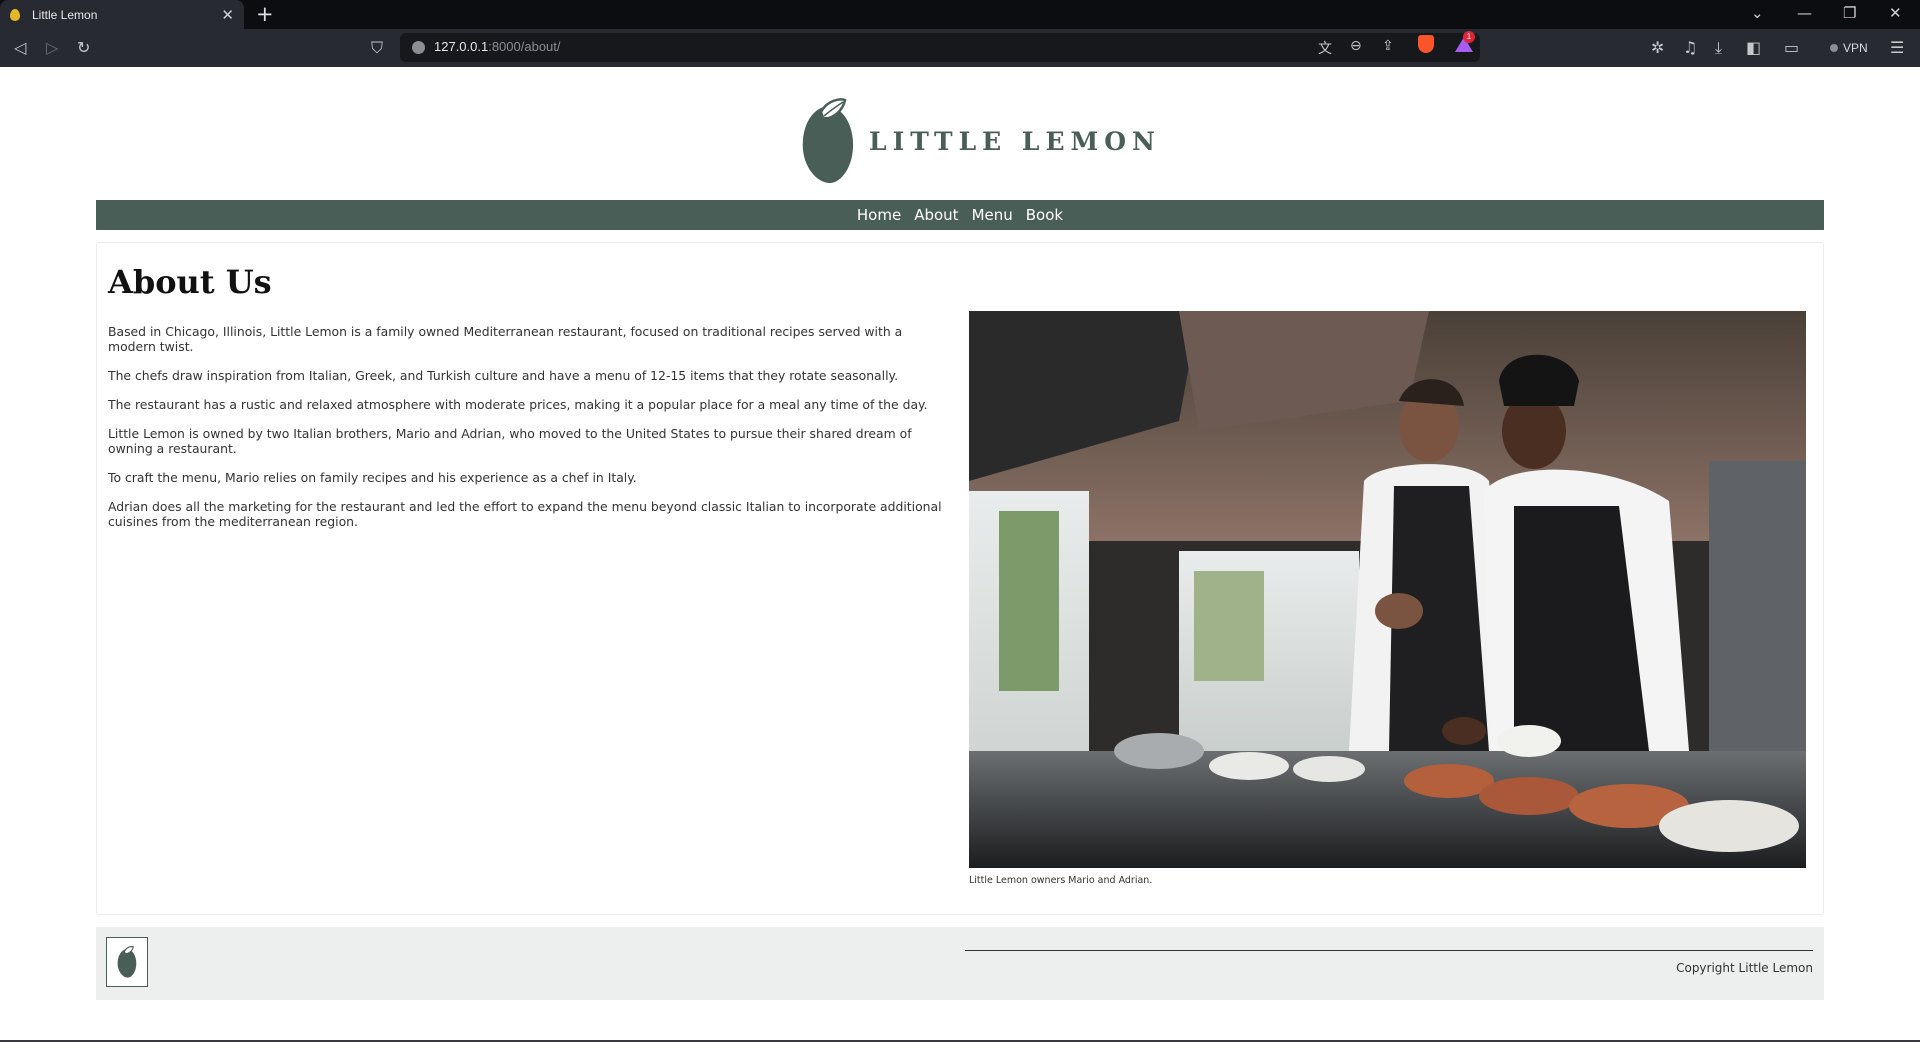 This screenshot has height=1042, width=1920. Describe the element at coordinates (1757, 13) in the screenshot. I see `tab-search-icon: ⌄` at that location.